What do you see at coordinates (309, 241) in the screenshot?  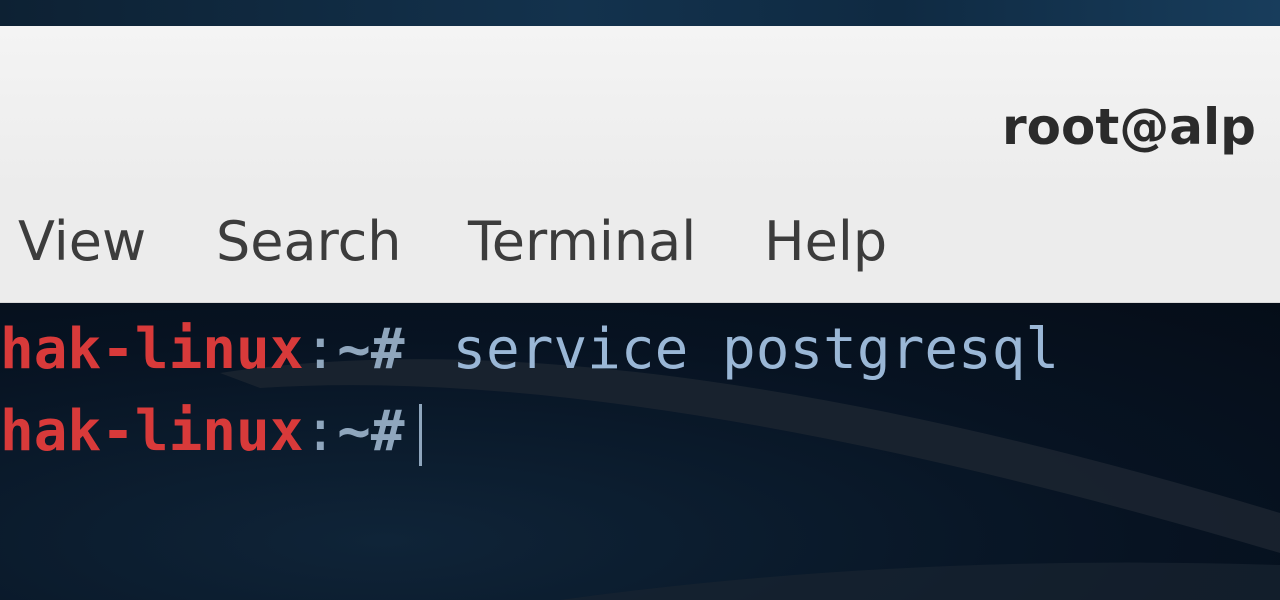 I see `menu-search: Search` at bounding box center [309, 241].